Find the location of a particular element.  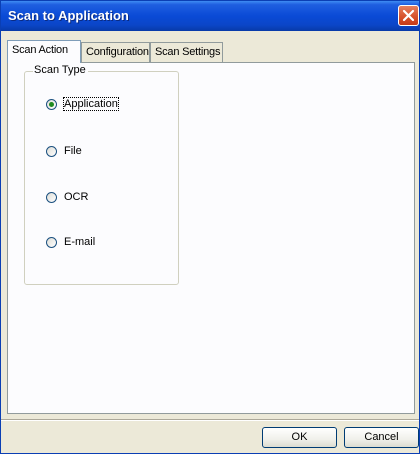

tab-configuration: Configuration is located at coordinates (115, 52).